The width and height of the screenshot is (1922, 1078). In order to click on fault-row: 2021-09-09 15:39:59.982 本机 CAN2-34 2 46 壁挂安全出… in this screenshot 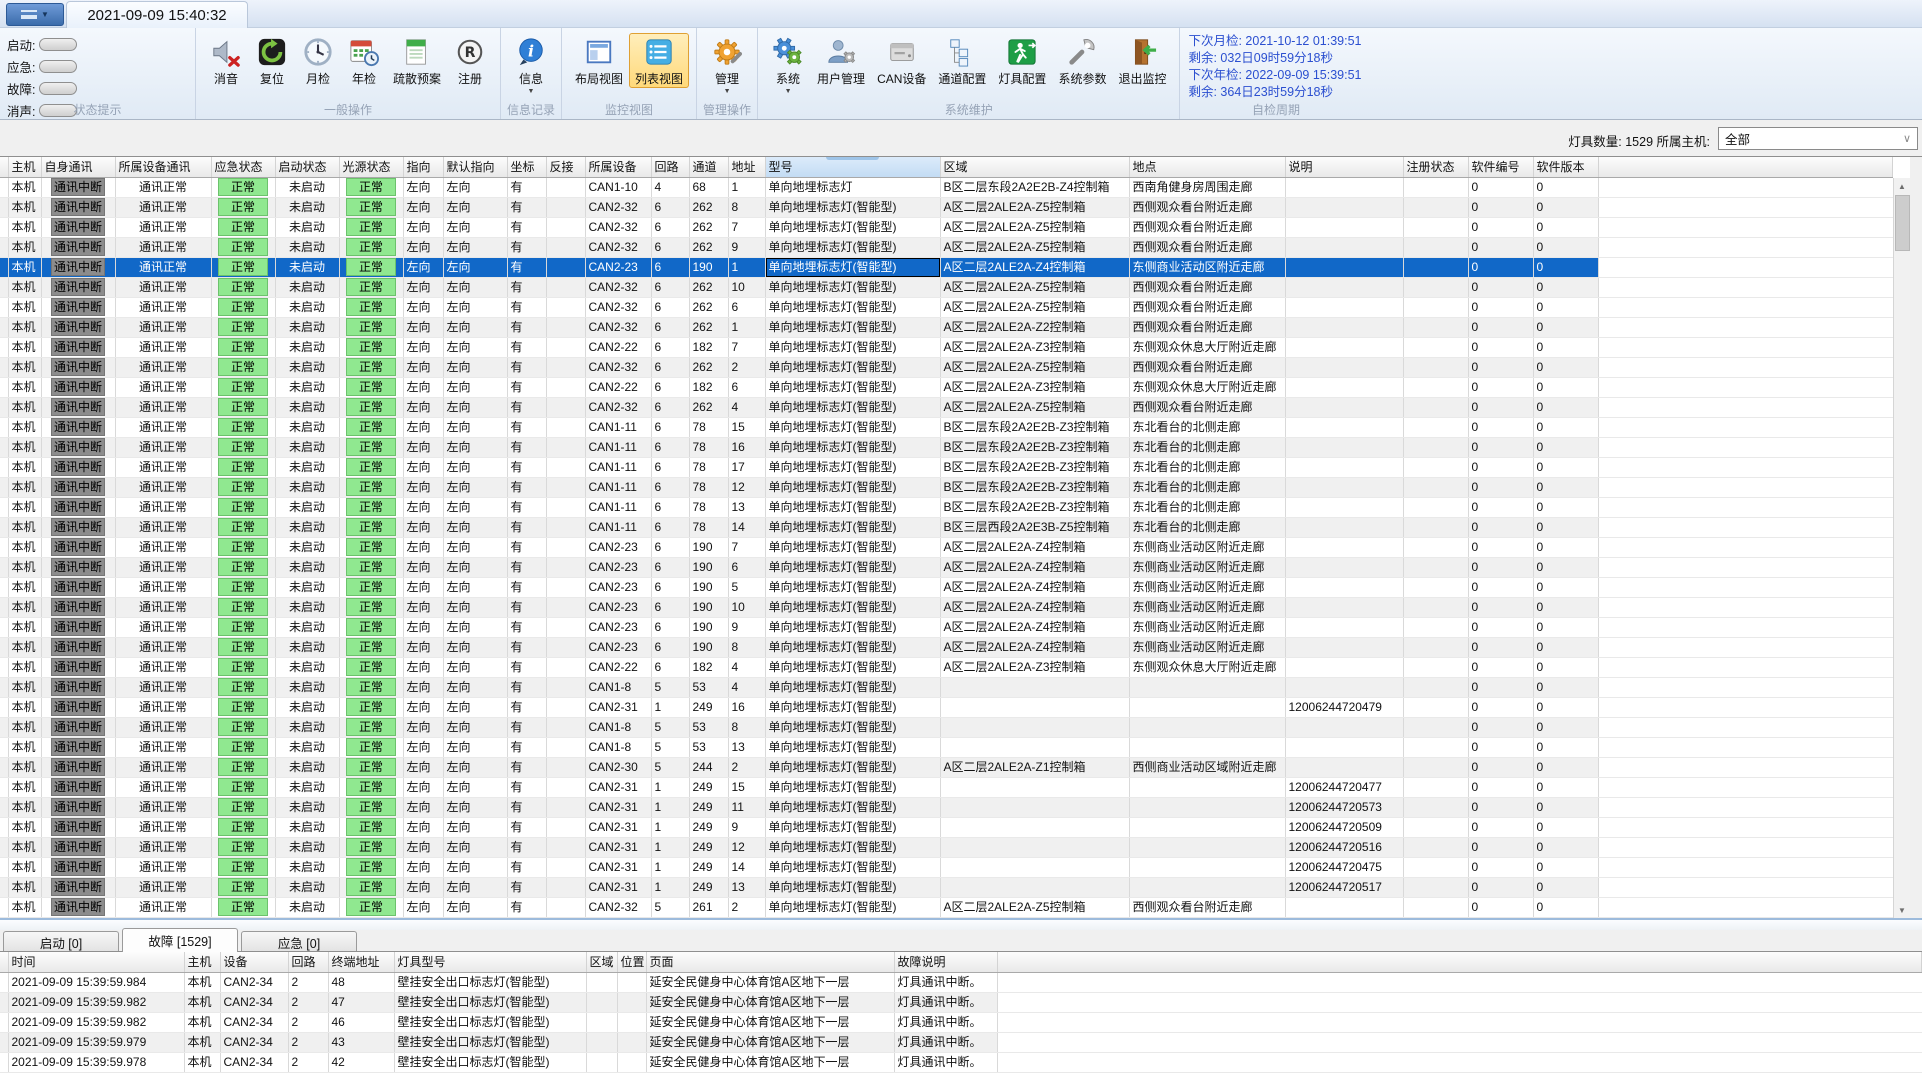, I will do `click(961, 1022)`.